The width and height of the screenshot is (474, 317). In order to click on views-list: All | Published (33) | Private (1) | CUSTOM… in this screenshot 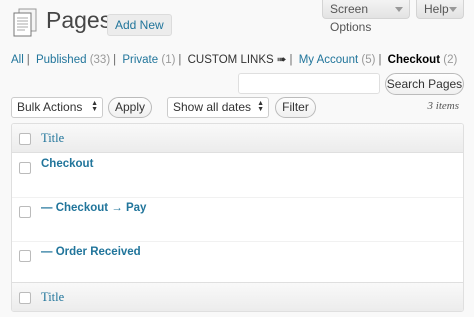, I will do `click(234, 60)`.